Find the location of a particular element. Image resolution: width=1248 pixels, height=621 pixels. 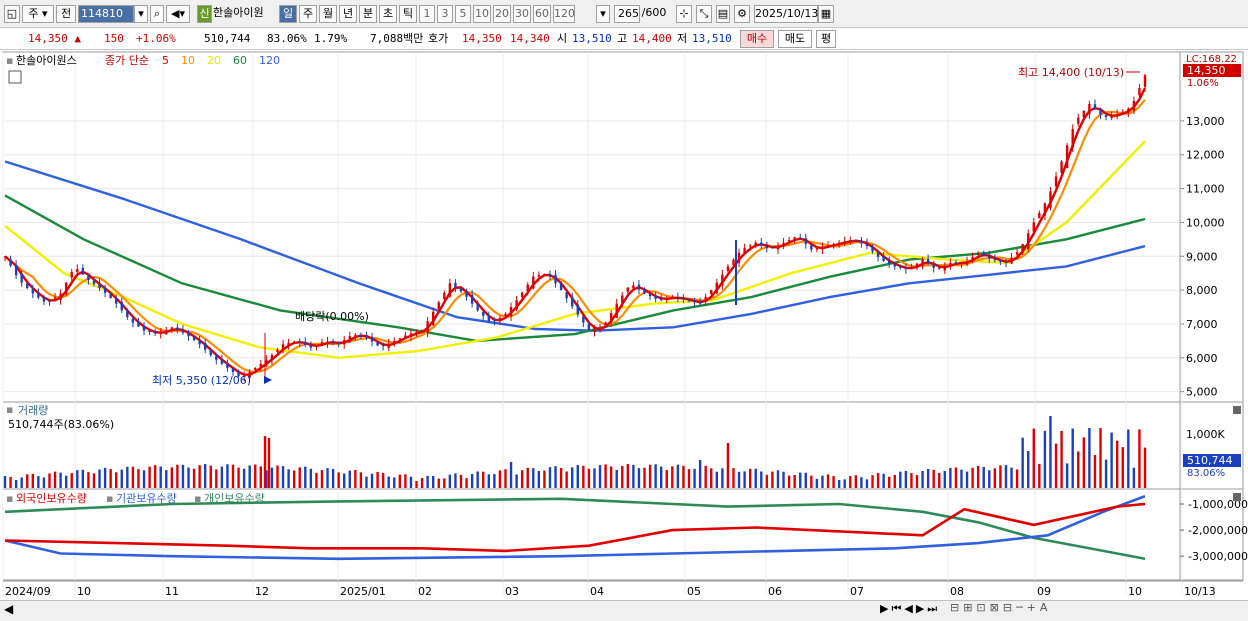

zoom-tools-icon: ⊟⊞⊡⊠⊟─+A is located at coordinates (1000, 607).